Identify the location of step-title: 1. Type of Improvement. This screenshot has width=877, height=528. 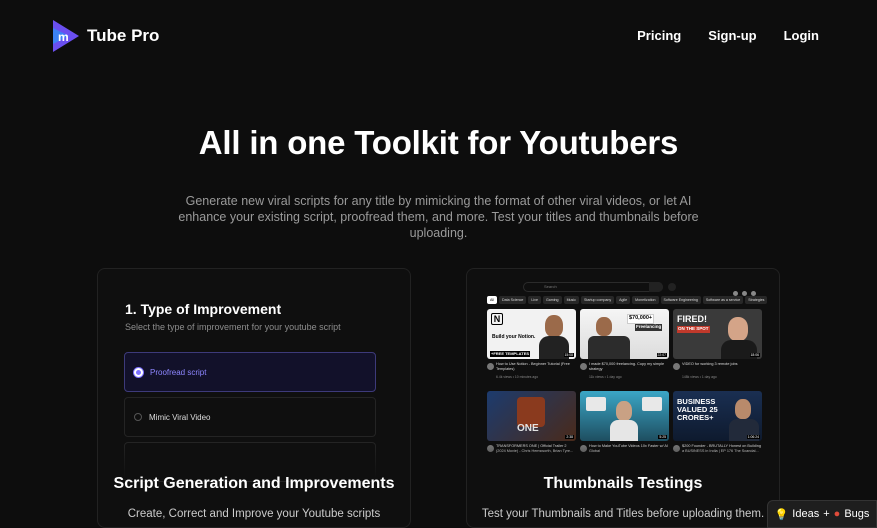
(203, 309).